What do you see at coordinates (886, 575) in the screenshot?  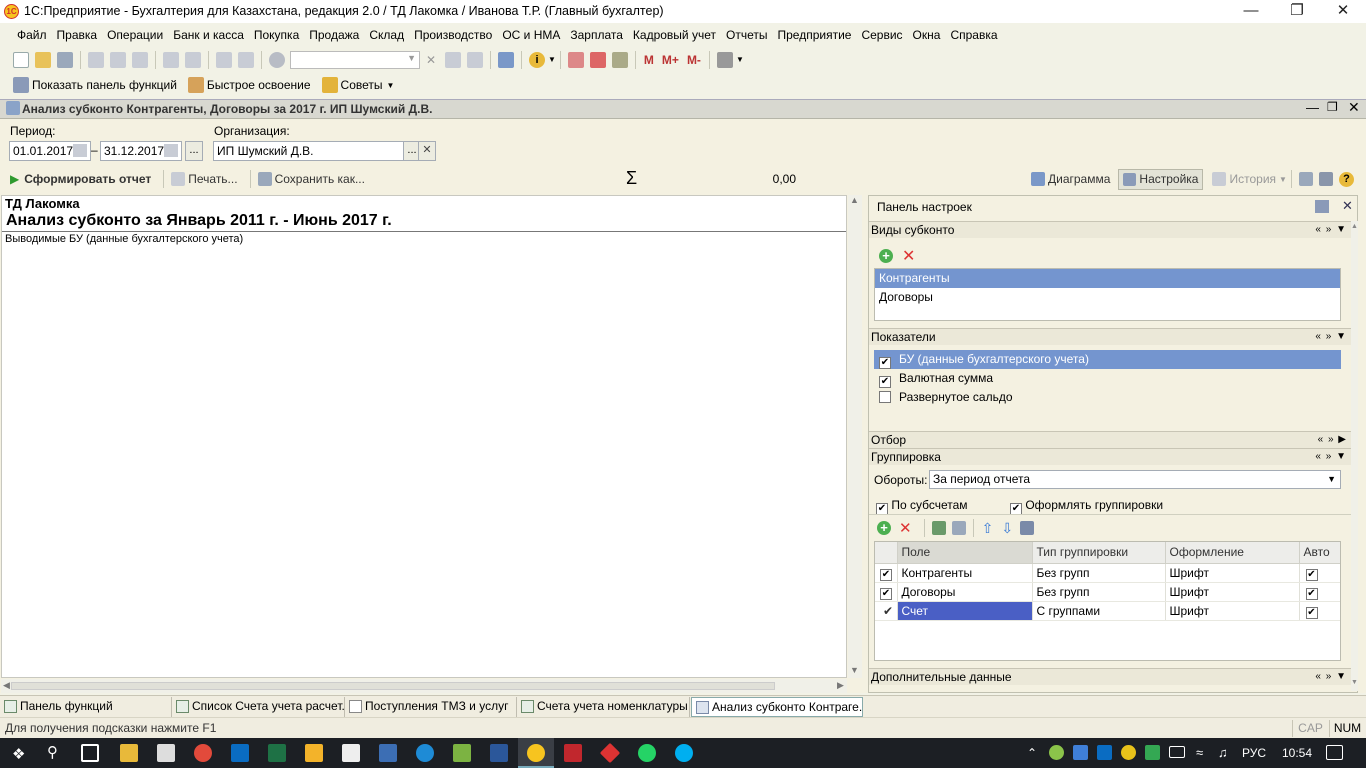 I see `row-checkbox: ✔` at bounding box center [886, 575].